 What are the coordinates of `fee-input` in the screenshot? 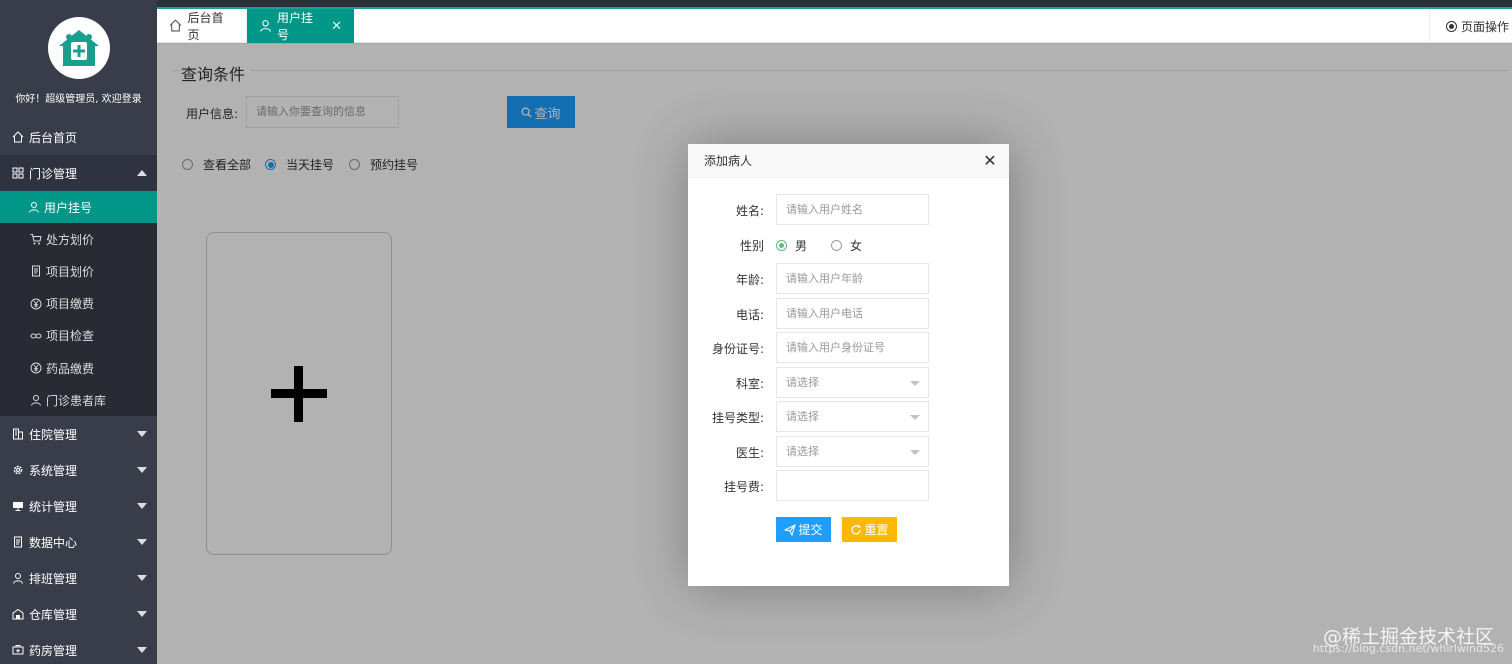 It's located at (852, 485).